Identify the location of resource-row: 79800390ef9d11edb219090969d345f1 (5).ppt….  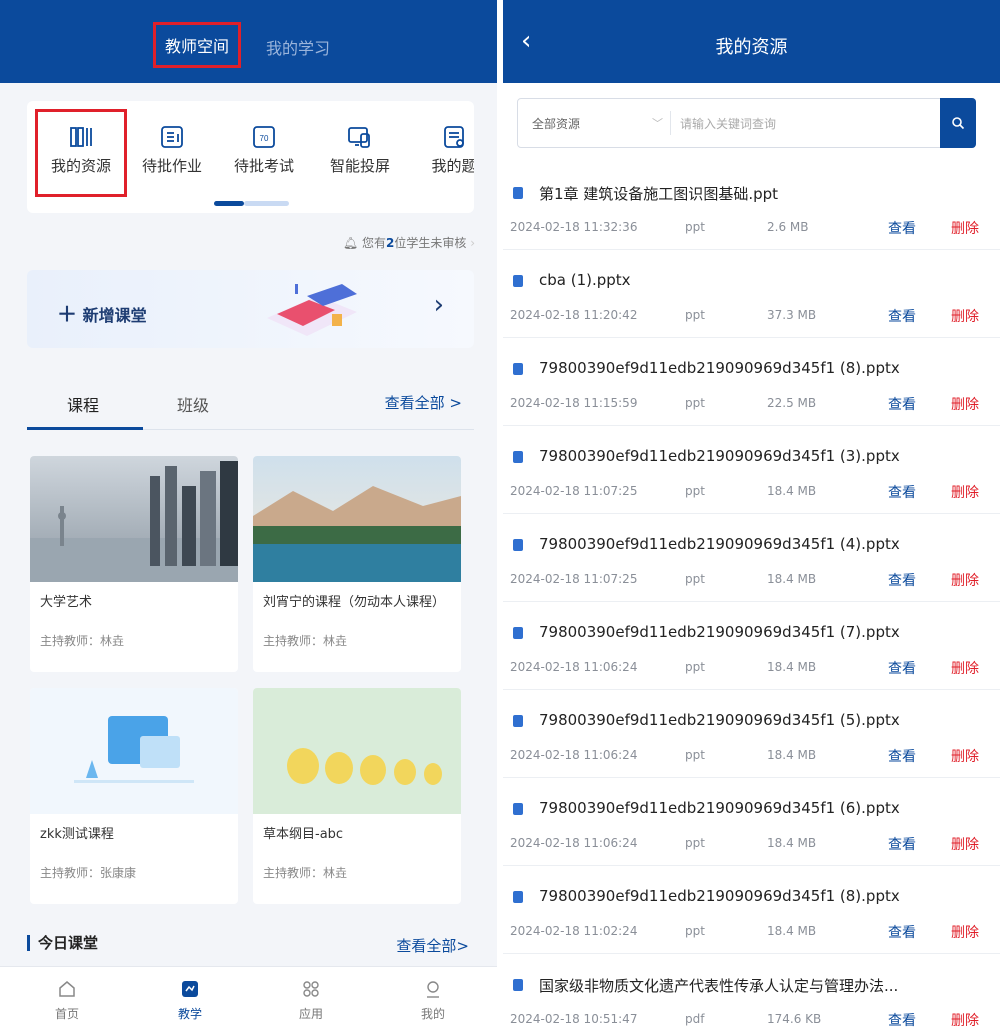
(751, 734).